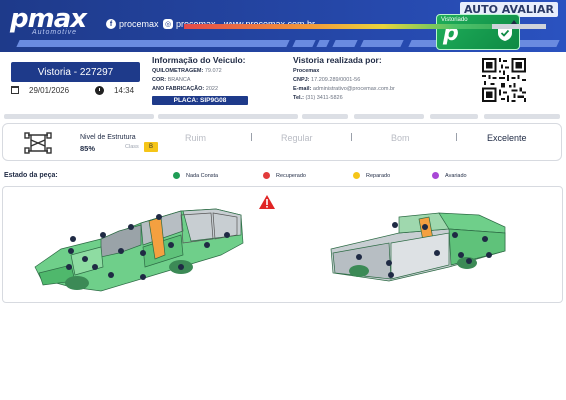  I want to click on vistoria-time: 14:34, so click(124, 90).